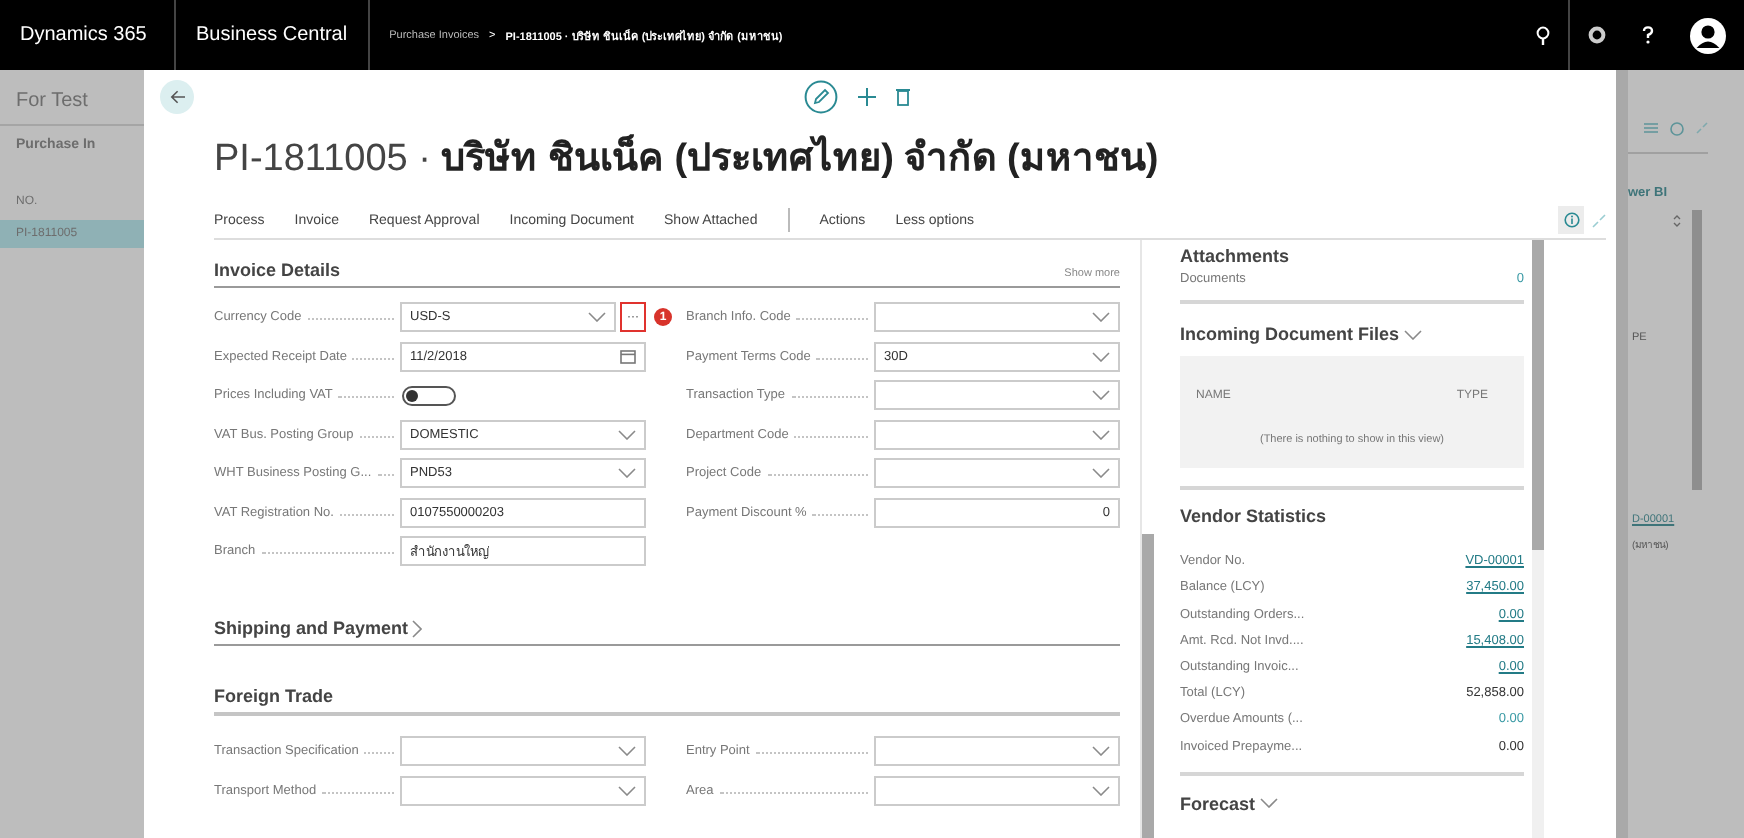 The image size is (1744, 838). What do you see at coordinates (1236, 256) in the screenshot?
I see `factbox-title: Attachments` at bounding box center [1236, 256].